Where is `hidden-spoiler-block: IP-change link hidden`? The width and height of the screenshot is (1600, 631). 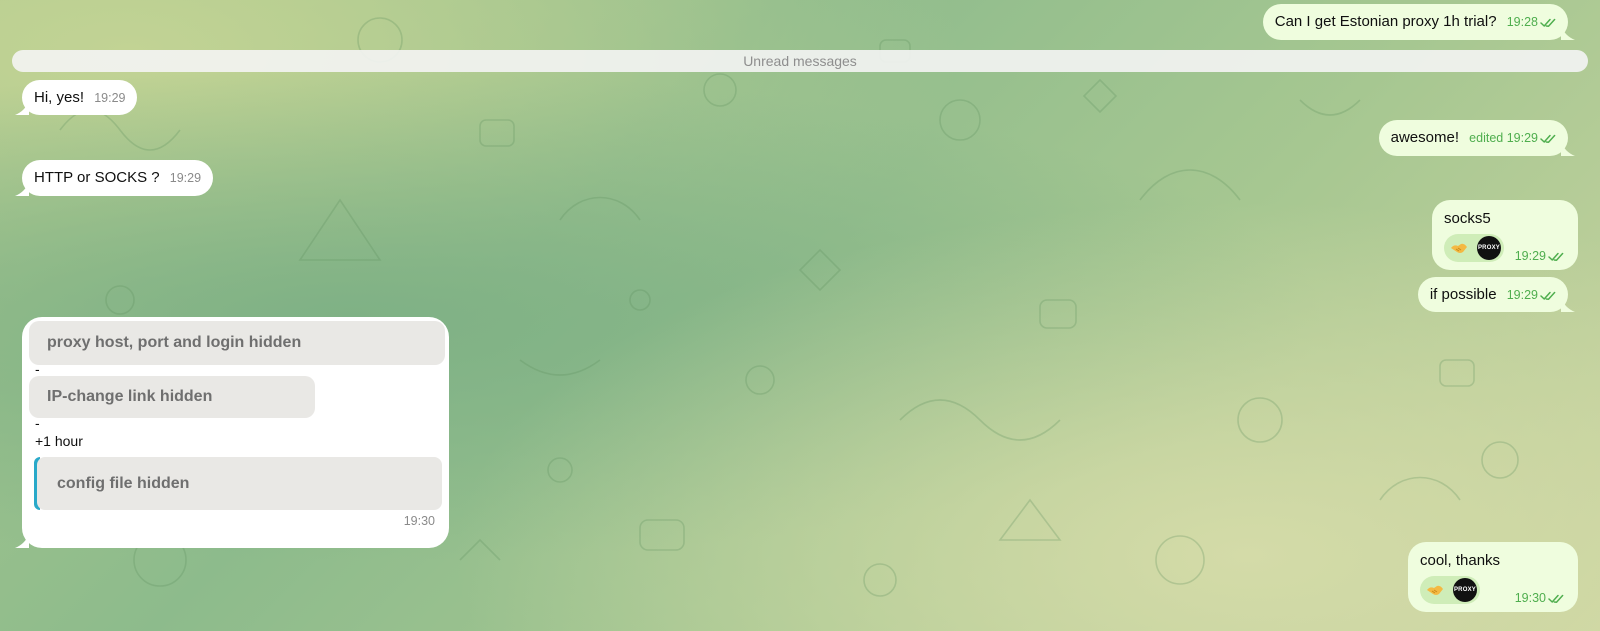
hidden-spoiler-block: IP-change link hidden is located at coordinates (172, 397).